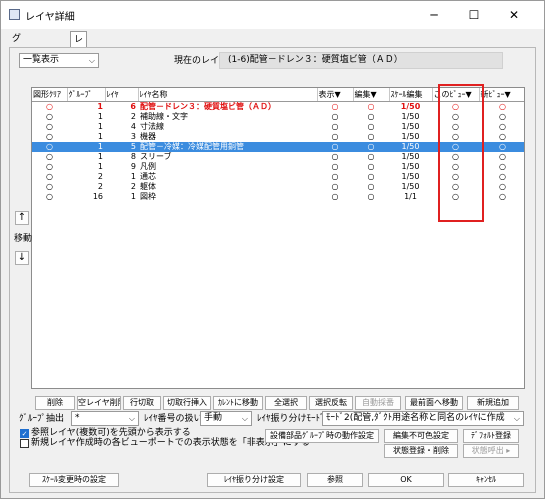 The width and height of the screenshot is (545, 499). What do you see at coordinates (121, 147) in the screenshot?
I see `cell-layer: 5` at bounding box center [121, 147].